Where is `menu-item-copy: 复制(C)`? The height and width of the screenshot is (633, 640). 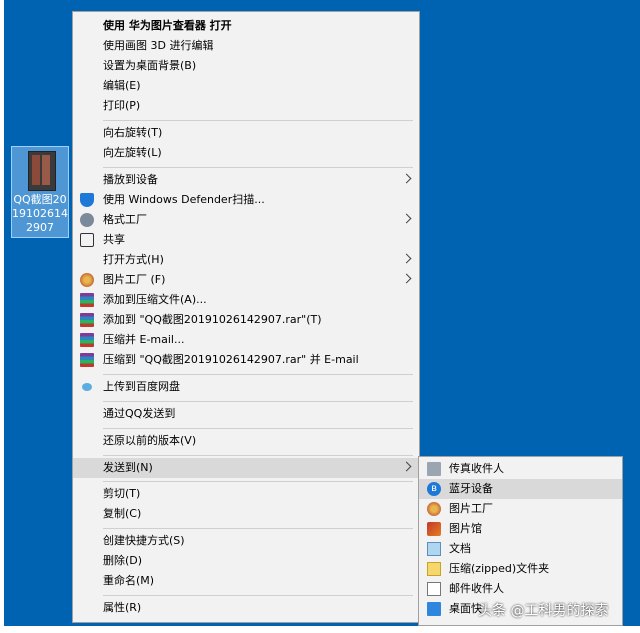 menu-item-copy: 复制(C) is located at coordinates (246, 514).